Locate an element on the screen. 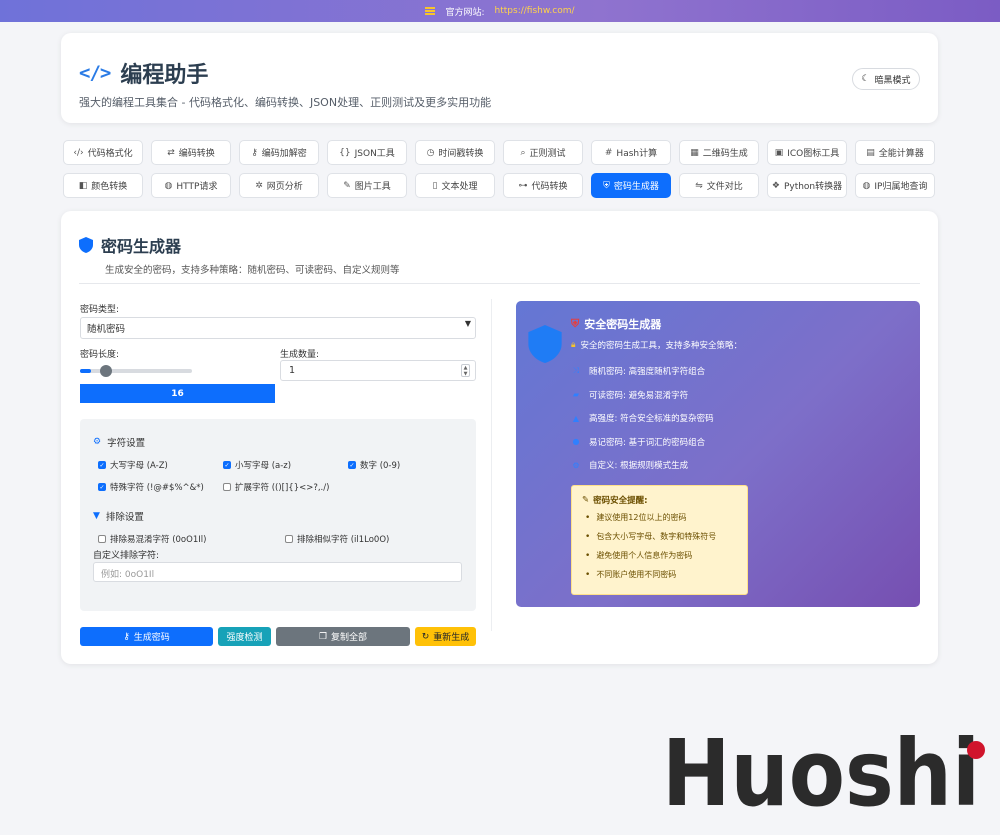 The height and width of the screenshot is (835, 1000). password-type-value: 随机密码 is located at coordinates (106, 329).